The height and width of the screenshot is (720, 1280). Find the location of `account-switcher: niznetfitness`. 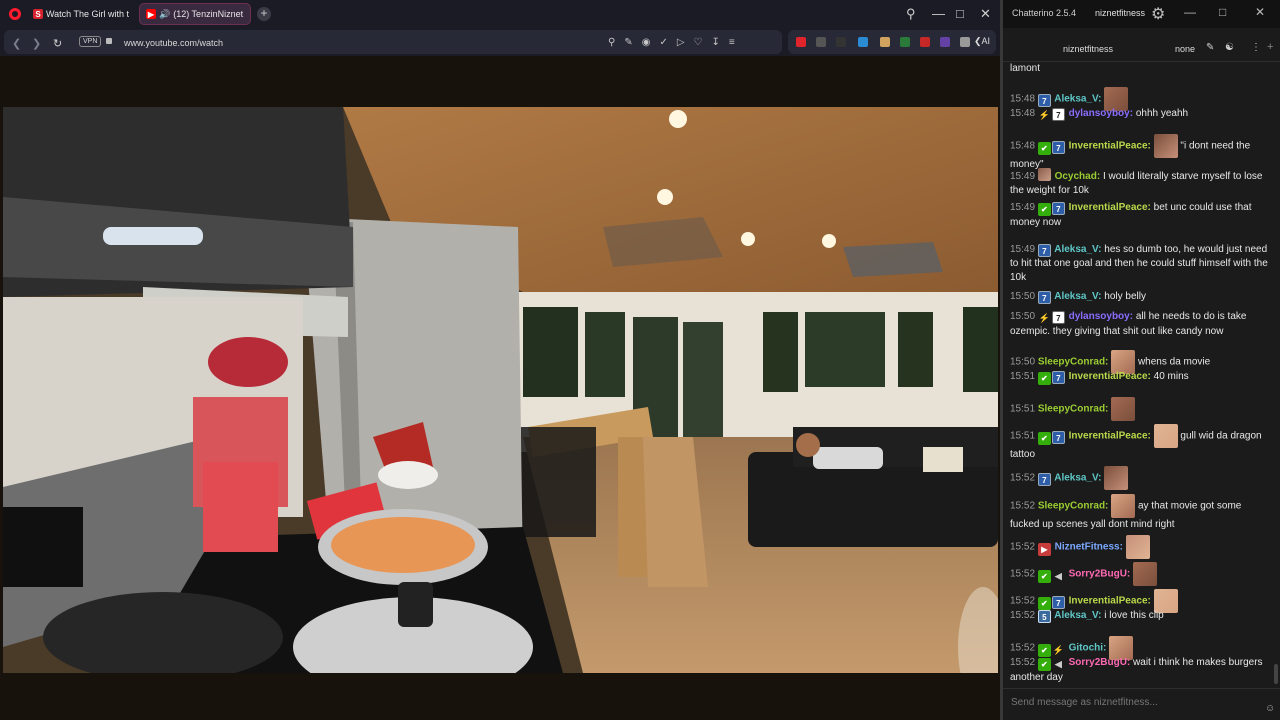

account-switcher: niznetfitness is located at coordinates (1120, 13).